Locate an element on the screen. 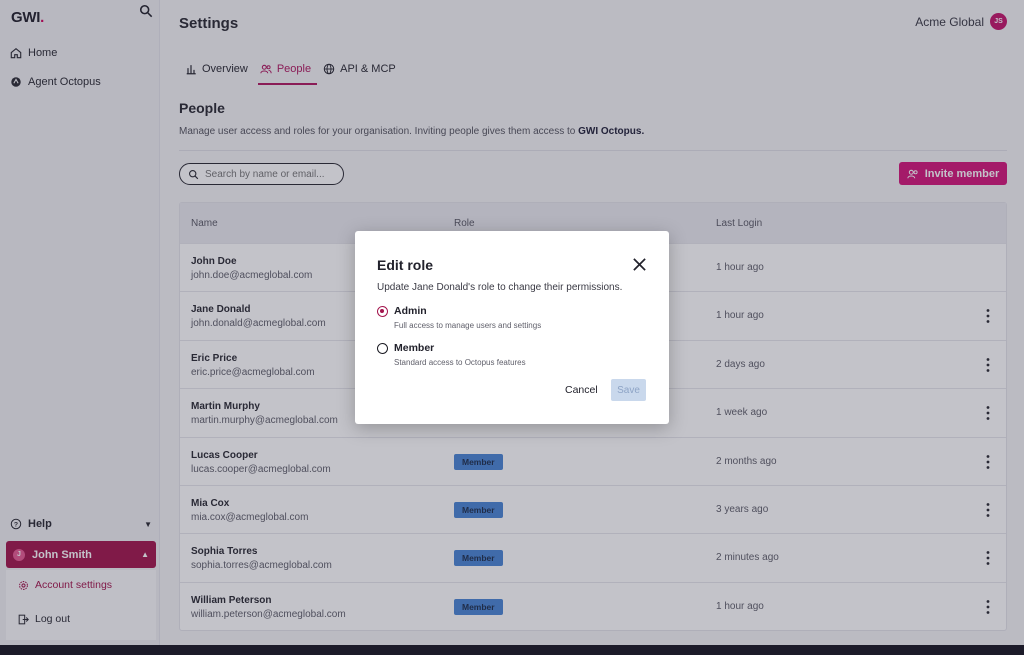 This screenshot has width=1024, height=655. dialog-title: Edit role is located at coordinates (405, 265).